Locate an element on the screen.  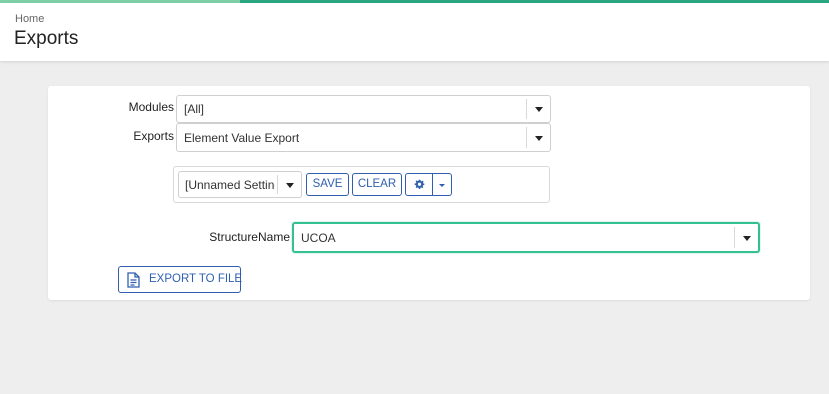
export-to-file-label: EXPORT TO FILE is located at coordinates (196, 279).